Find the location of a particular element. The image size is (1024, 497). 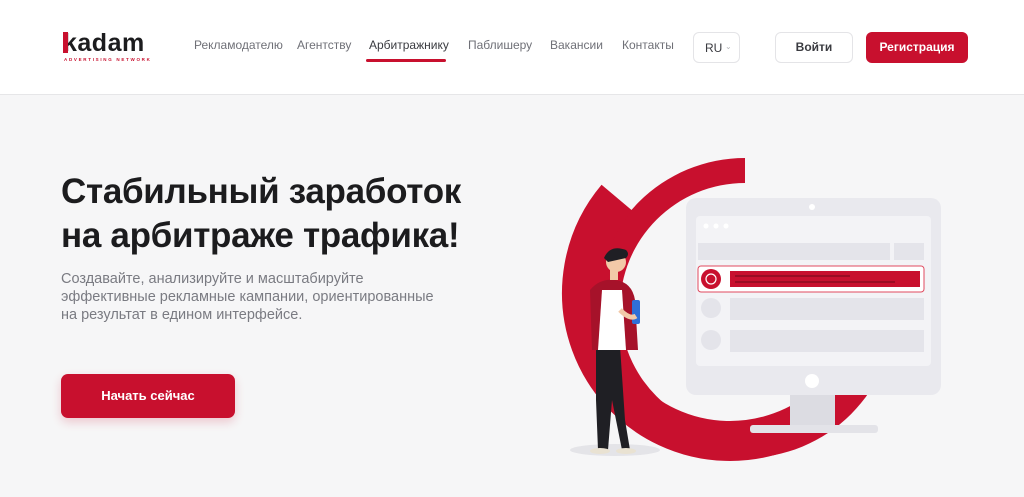

logo-text: kadam is located at coordinates (104, 43).